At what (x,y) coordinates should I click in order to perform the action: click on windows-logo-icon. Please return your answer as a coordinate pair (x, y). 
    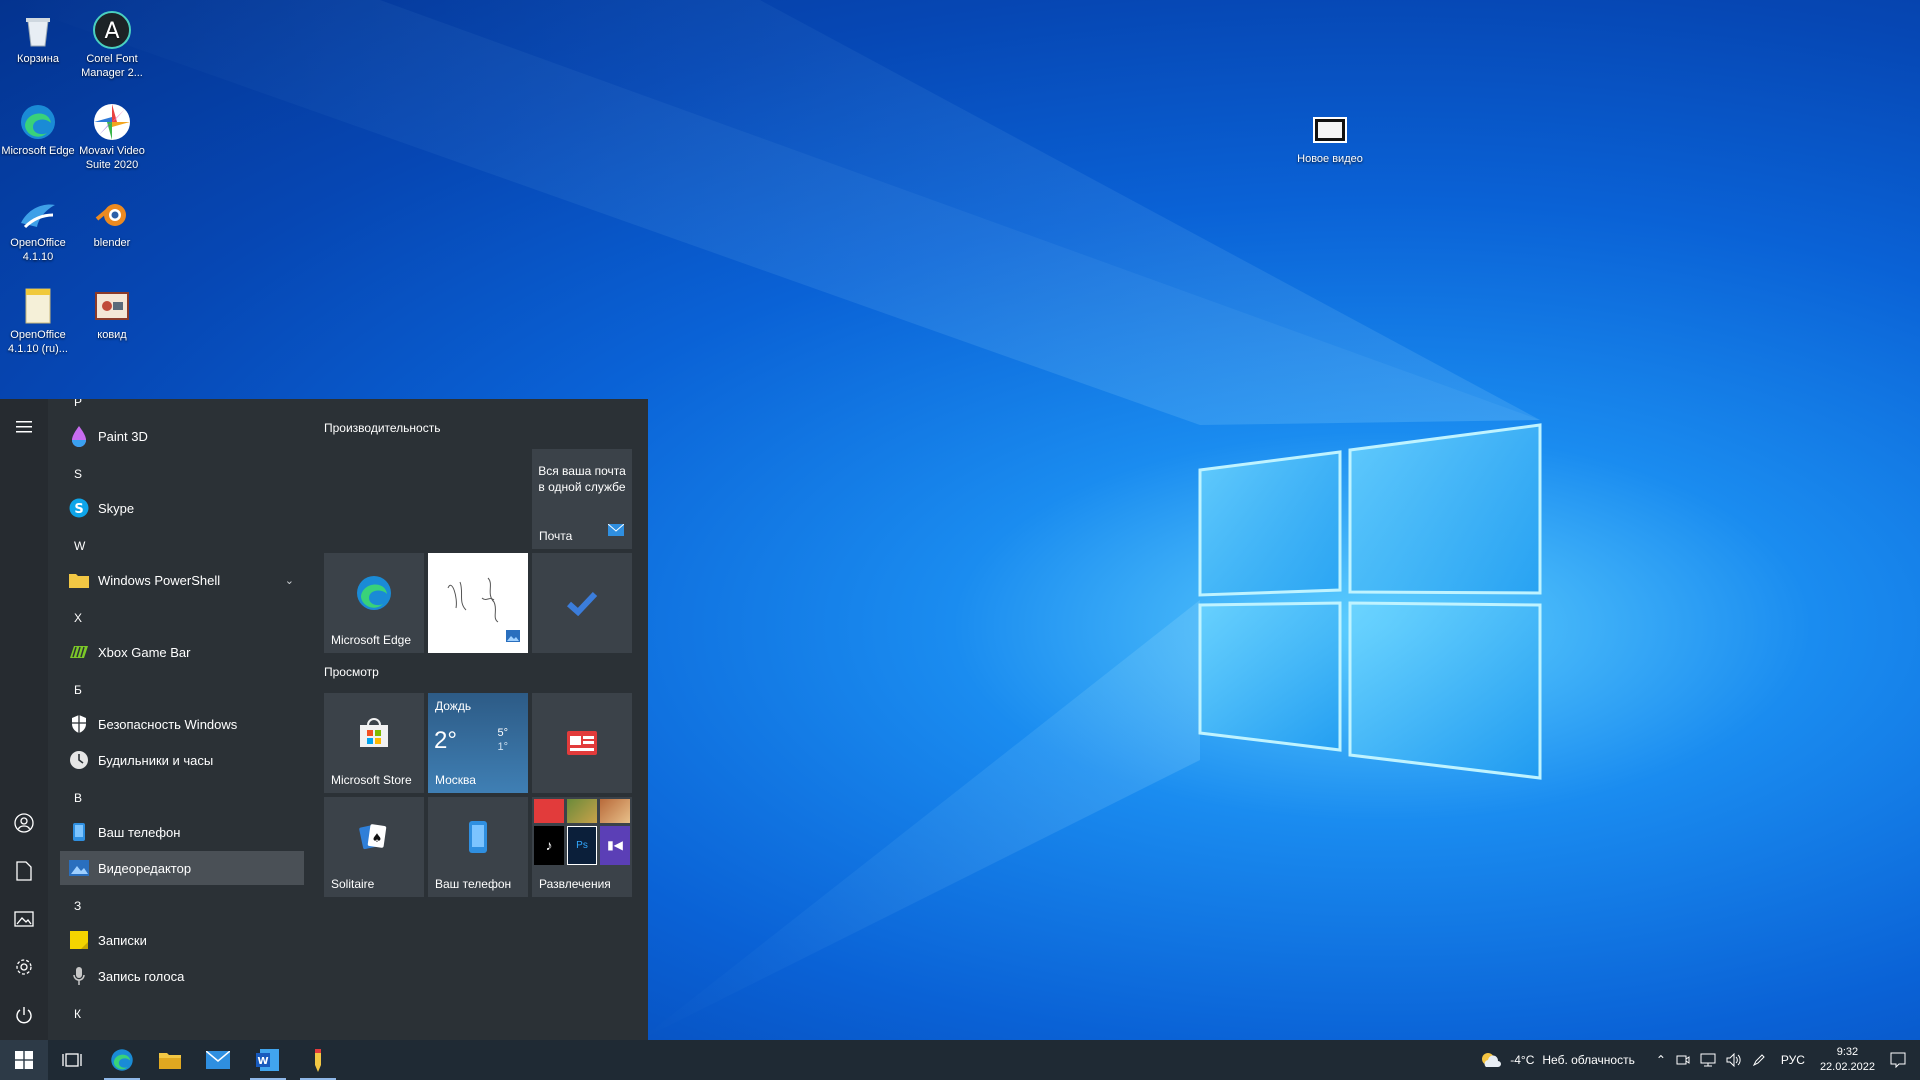
    Looking at the image, I should click on (24, 1060).